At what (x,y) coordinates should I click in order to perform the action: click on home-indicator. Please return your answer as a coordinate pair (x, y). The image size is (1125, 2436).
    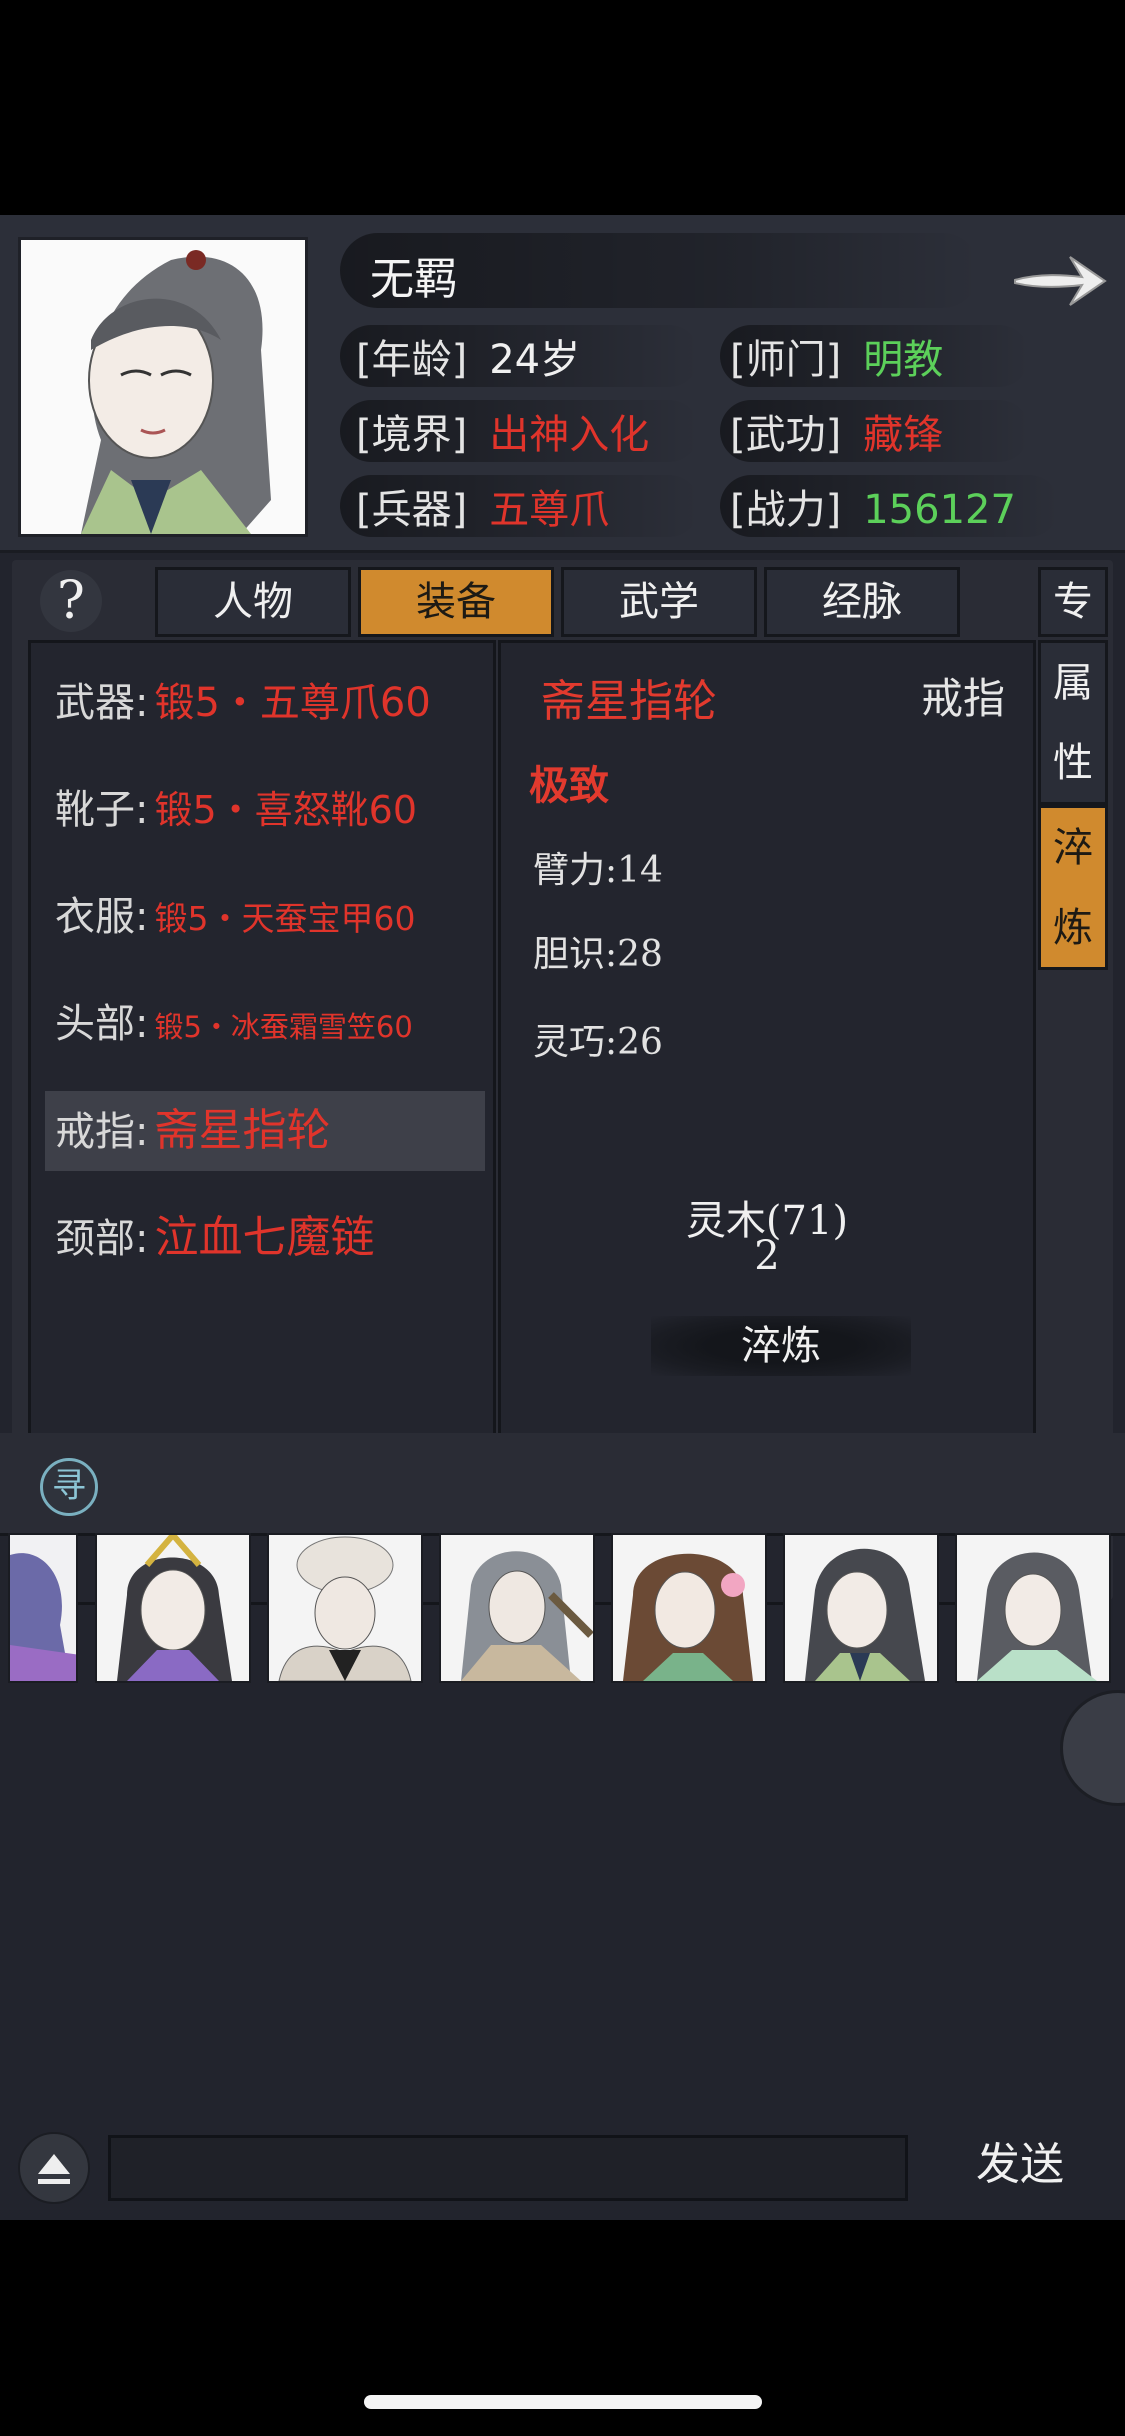
    Looking at the image, I should click on (563, 2402).